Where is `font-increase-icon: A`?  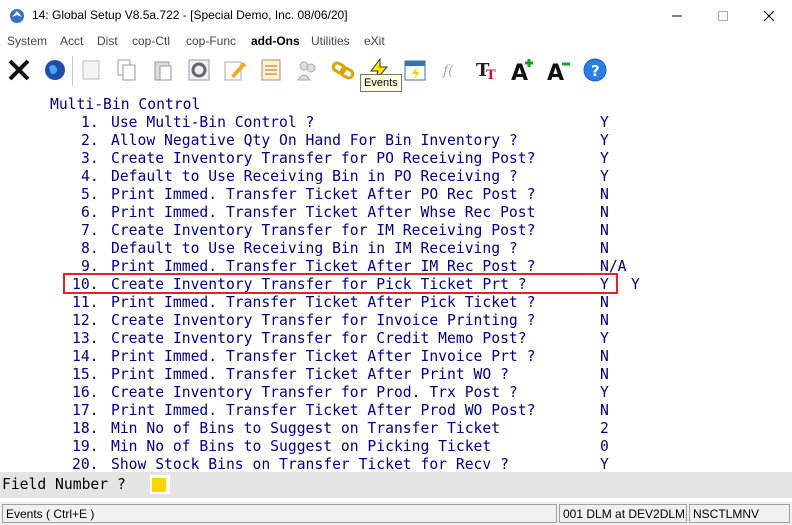 font-increase-icon: A is located at coordinates (522, 70).